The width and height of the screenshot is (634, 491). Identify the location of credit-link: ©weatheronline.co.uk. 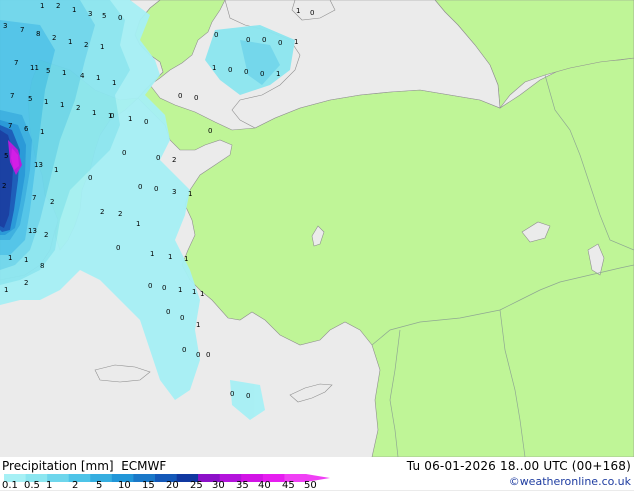
(570, 481).